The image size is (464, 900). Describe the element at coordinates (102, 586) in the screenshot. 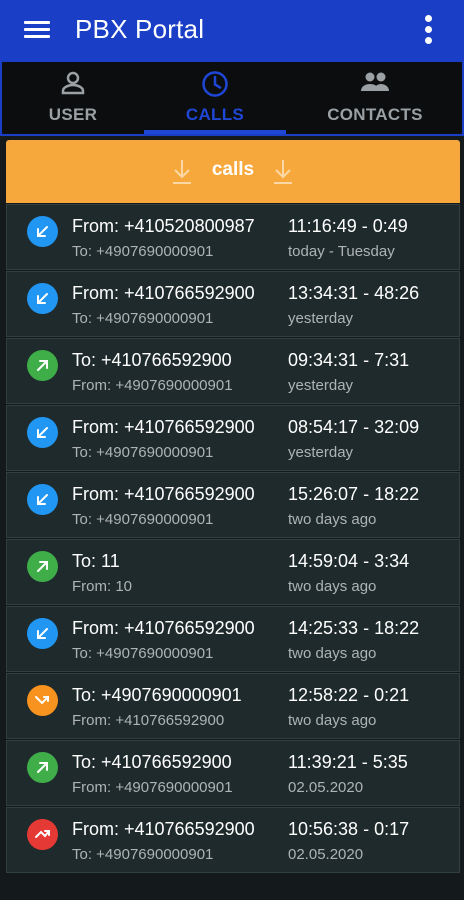

I see `call-party-secondary: From: 10` at that location.